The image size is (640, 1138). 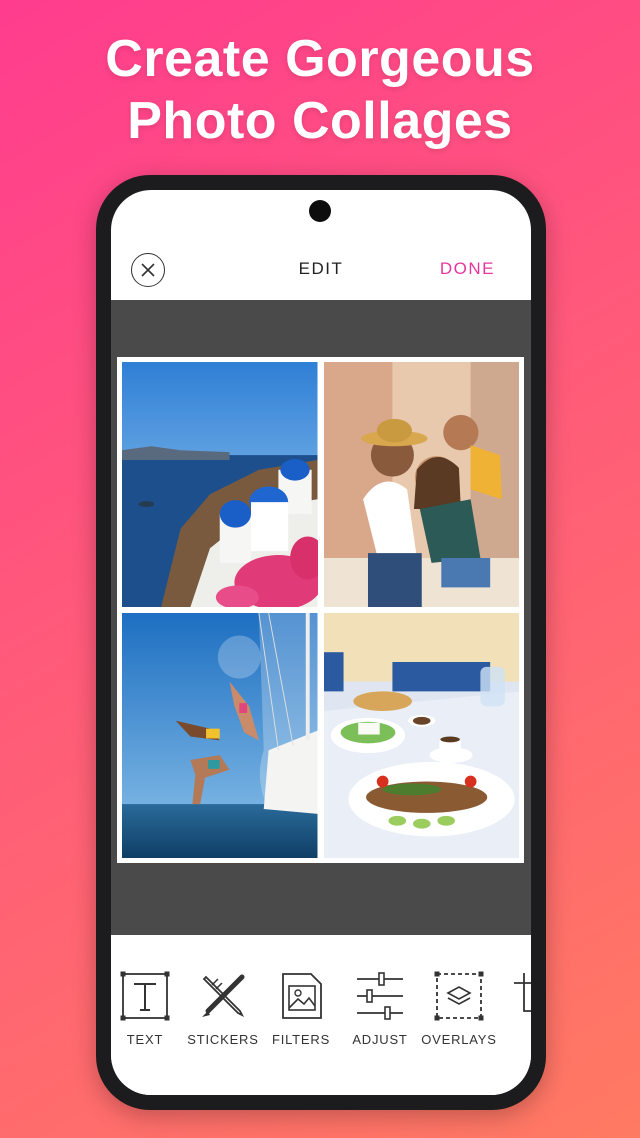 I want to click on collage-photo-friends, so click(x=421, y=484).